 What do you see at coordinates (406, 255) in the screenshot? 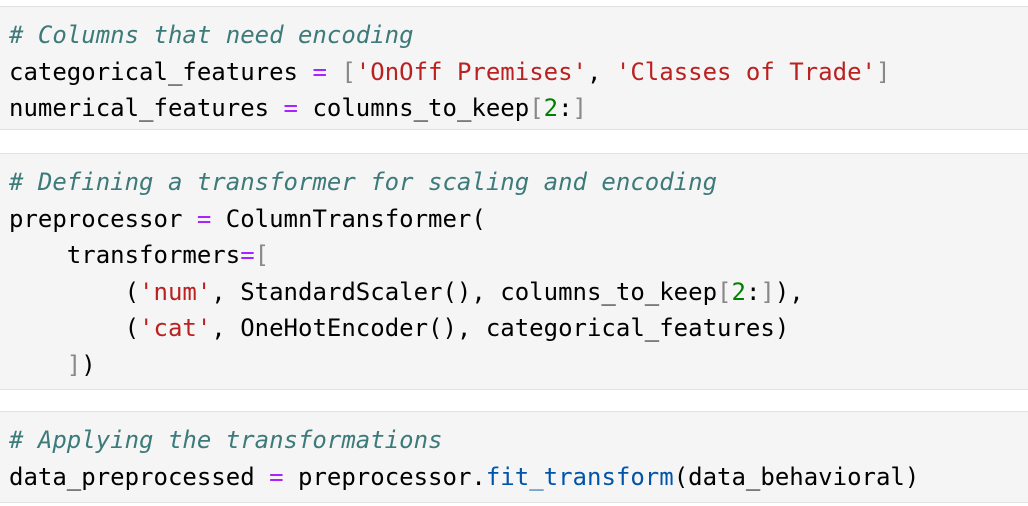
I see `code-line: transformers=[` at bounding box center [406, 255].